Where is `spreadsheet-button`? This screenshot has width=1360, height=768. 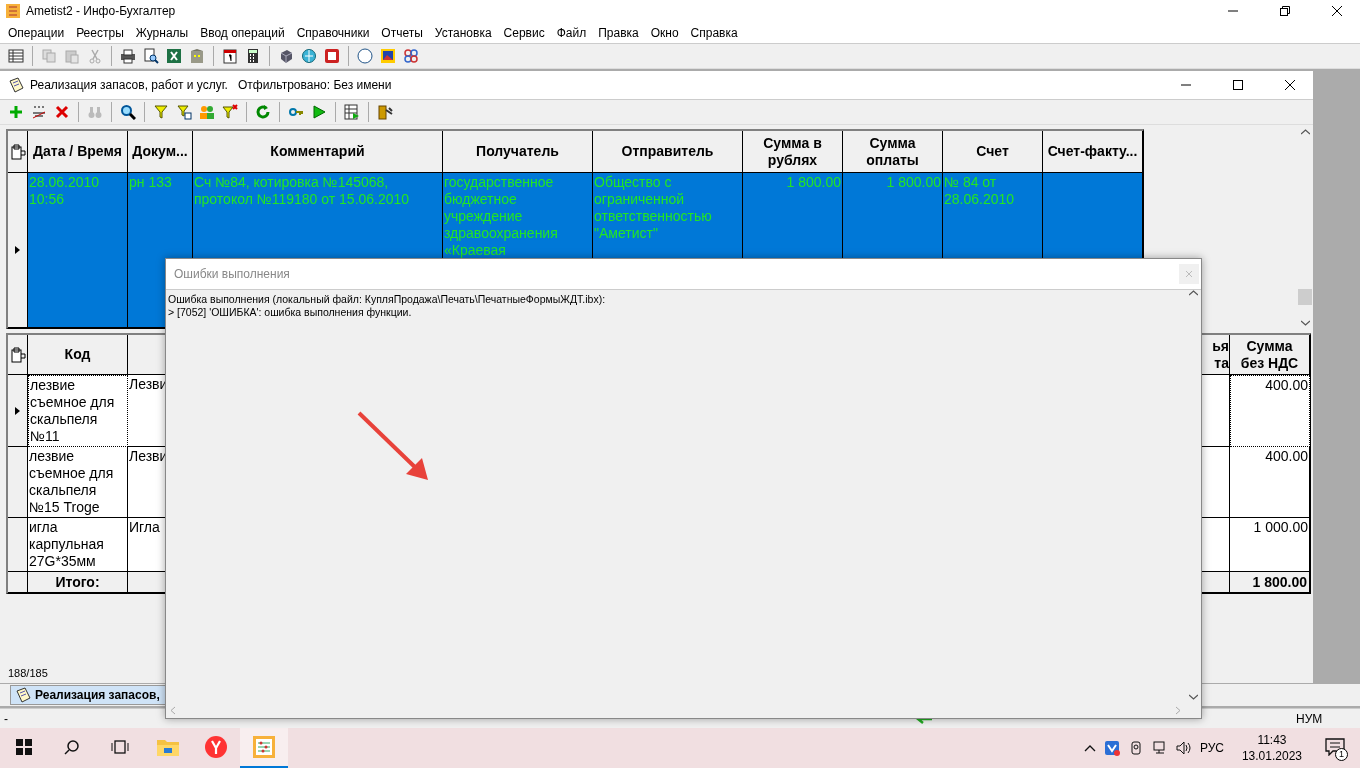 spreadsheet-button is located at coordinates (174, 56).